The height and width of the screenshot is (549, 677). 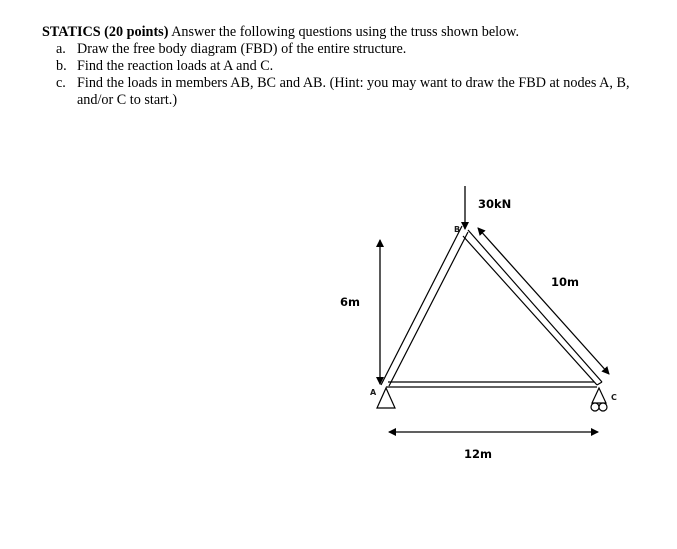 What do you see at coordinates (494, 204) in the screenshot?
I see `load-label: 30kN` at bounding box center [494, 204].